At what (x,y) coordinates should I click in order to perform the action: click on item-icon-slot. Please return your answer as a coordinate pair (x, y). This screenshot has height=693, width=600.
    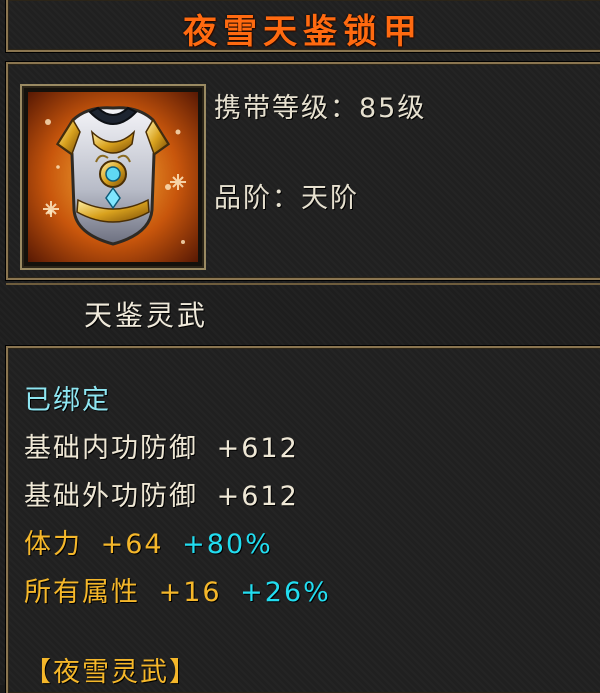
    Looking at the image, I should click on (113, 177).